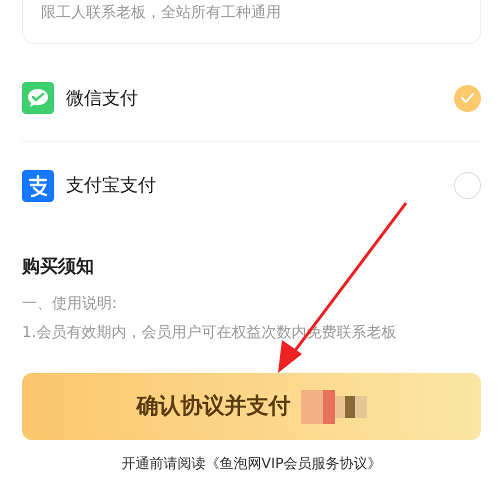 This screenshot has width=503, height=487. What do you see at coordinates (38, 186) in the screenshot?
I see `alipay-logo-icon` at bounding box center [38, 186].